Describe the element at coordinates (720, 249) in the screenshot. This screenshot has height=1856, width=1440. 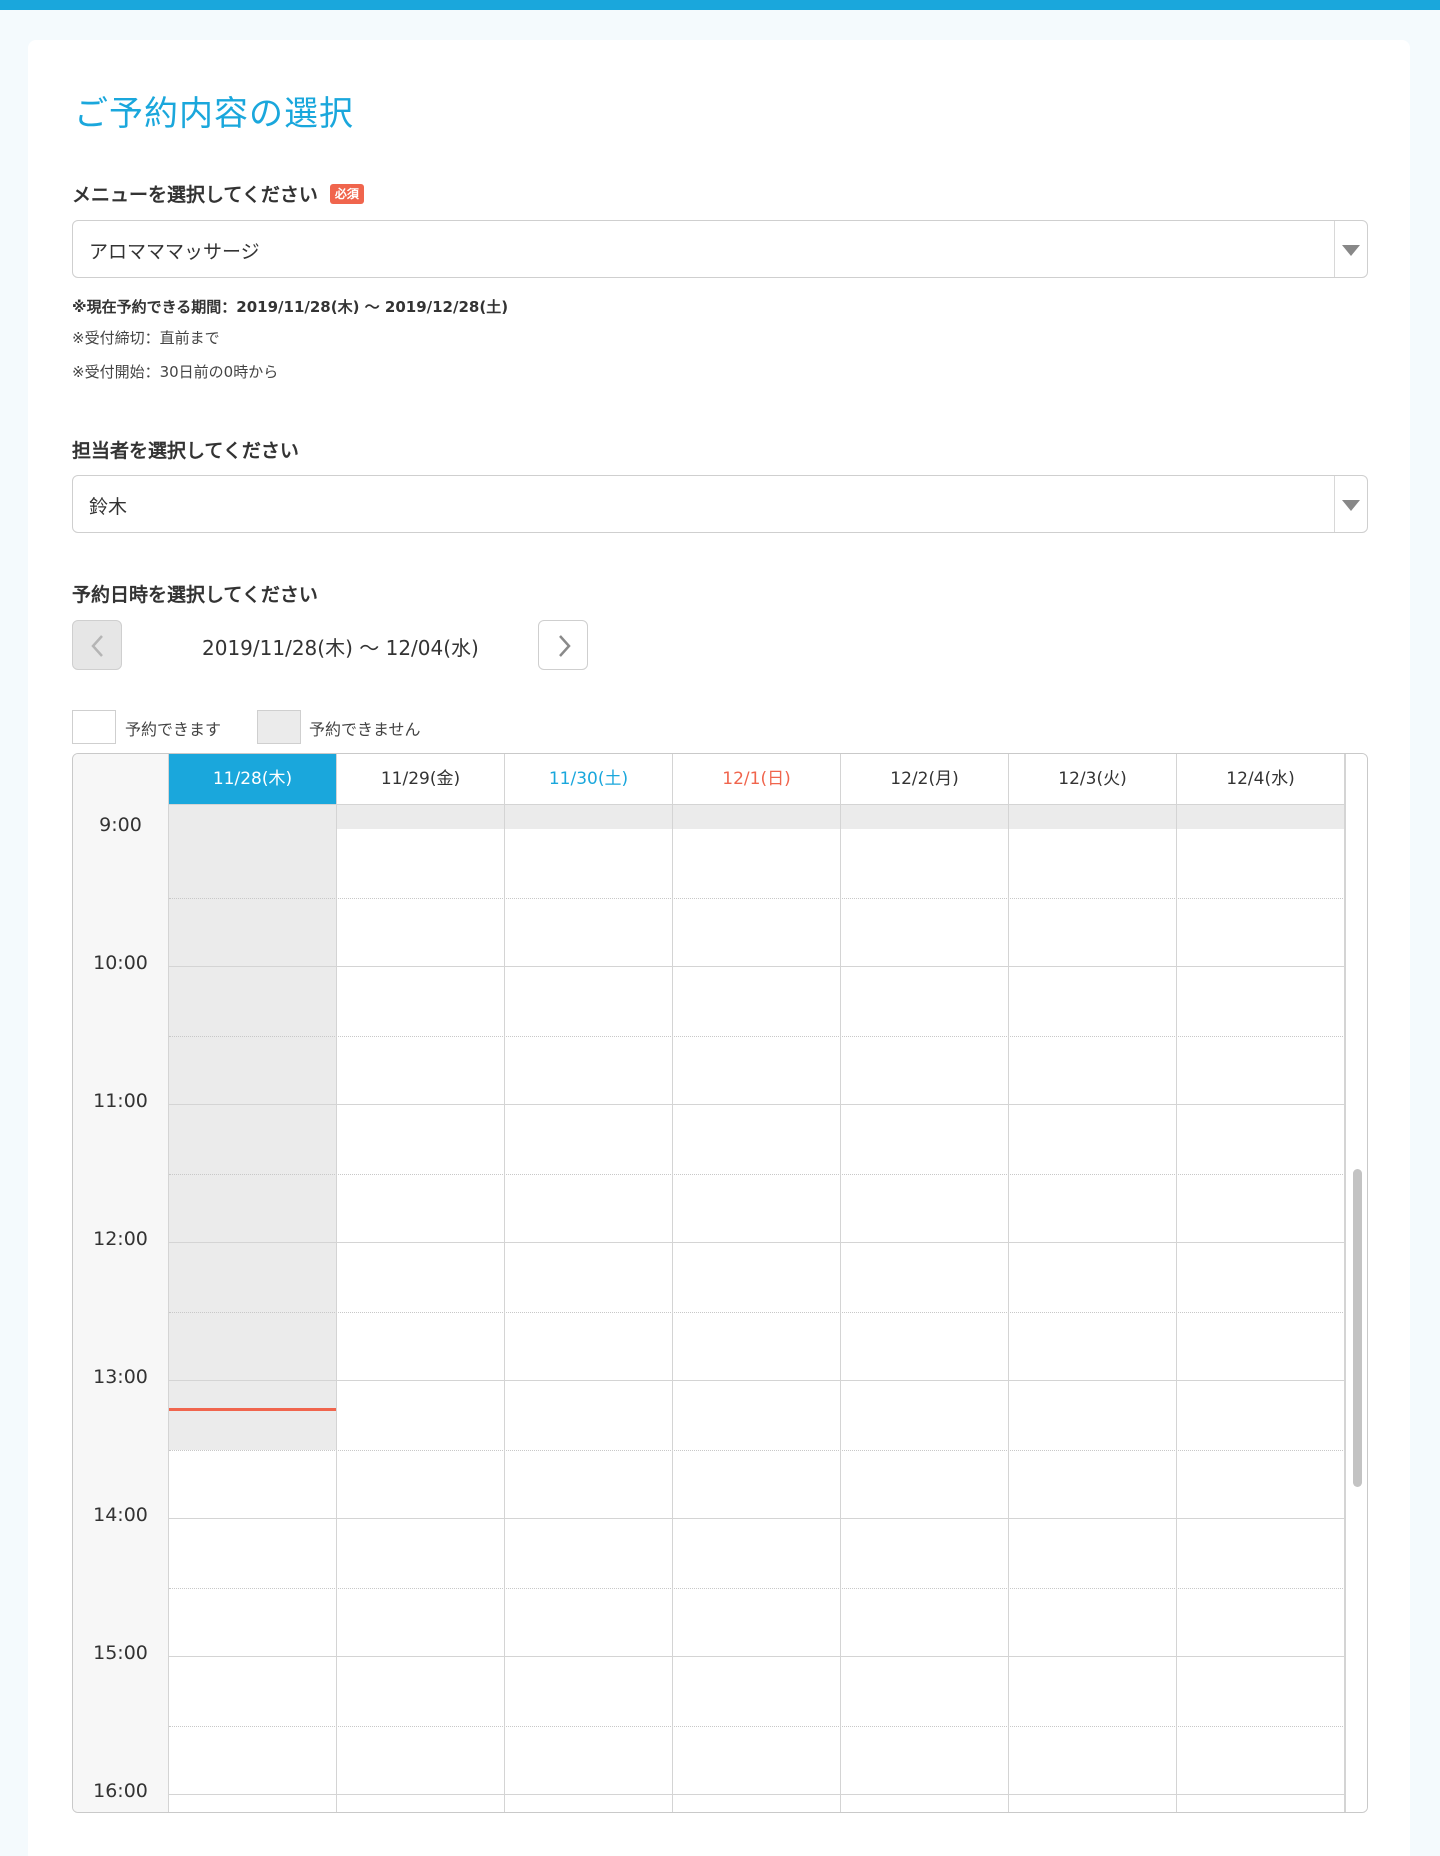
I see `menu-select: アロマママッサージ` at that location.